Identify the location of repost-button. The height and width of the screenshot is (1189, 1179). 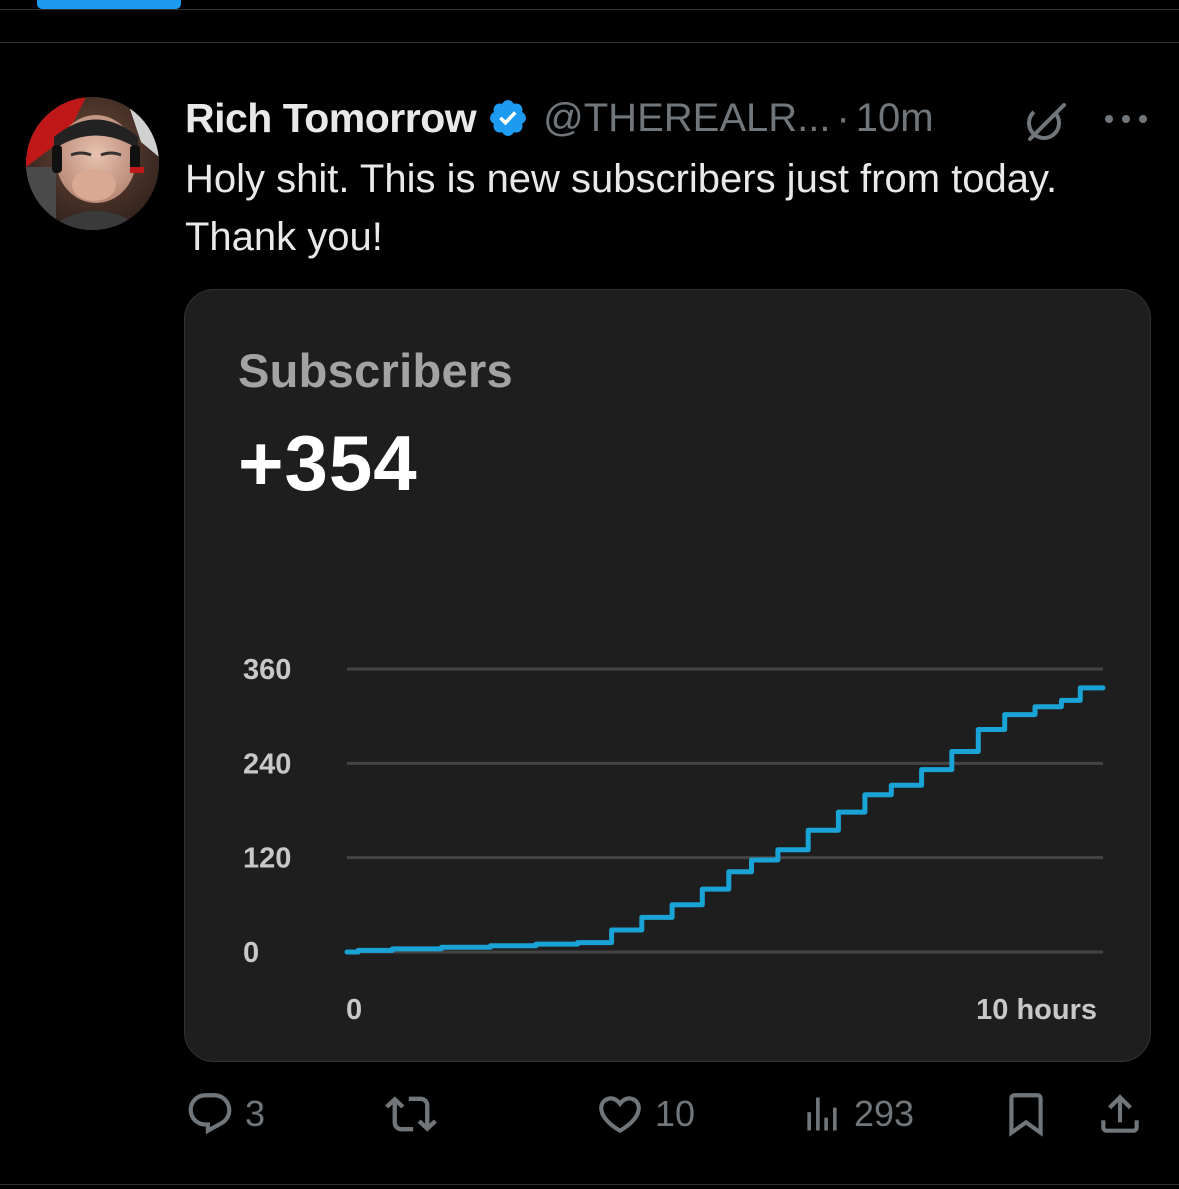
(411, 1114).